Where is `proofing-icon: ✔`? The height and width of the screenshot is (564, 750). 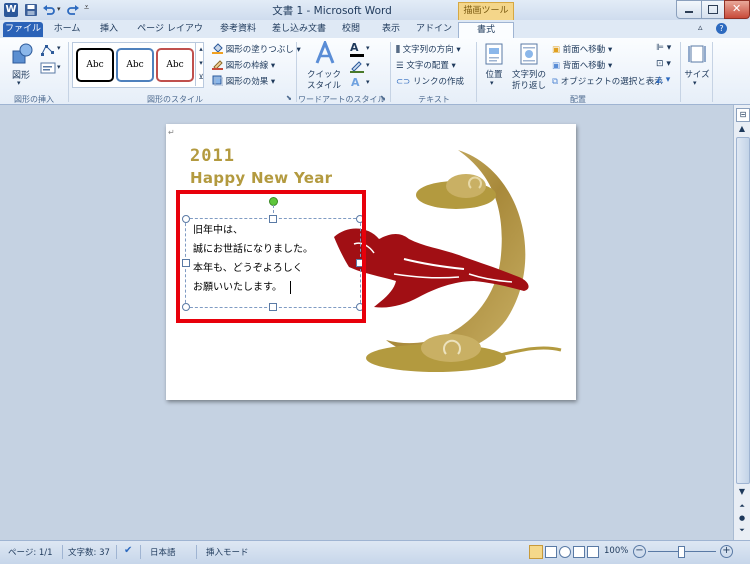
proofing-icon: ✔ is located at coordinates (128, 550).